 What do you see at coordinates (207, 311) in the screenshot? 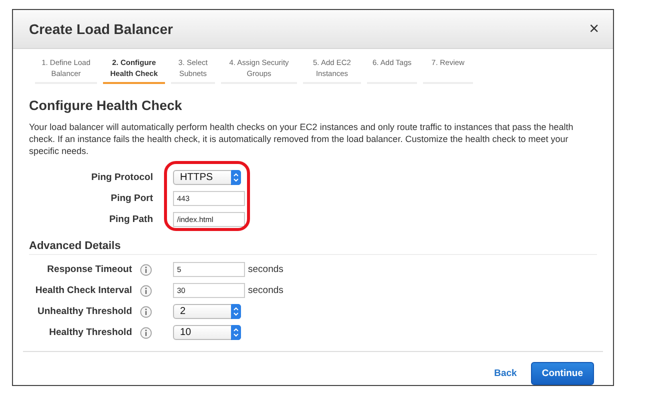
I see `select-dropdown: 2` at bounding box center [207, 311].